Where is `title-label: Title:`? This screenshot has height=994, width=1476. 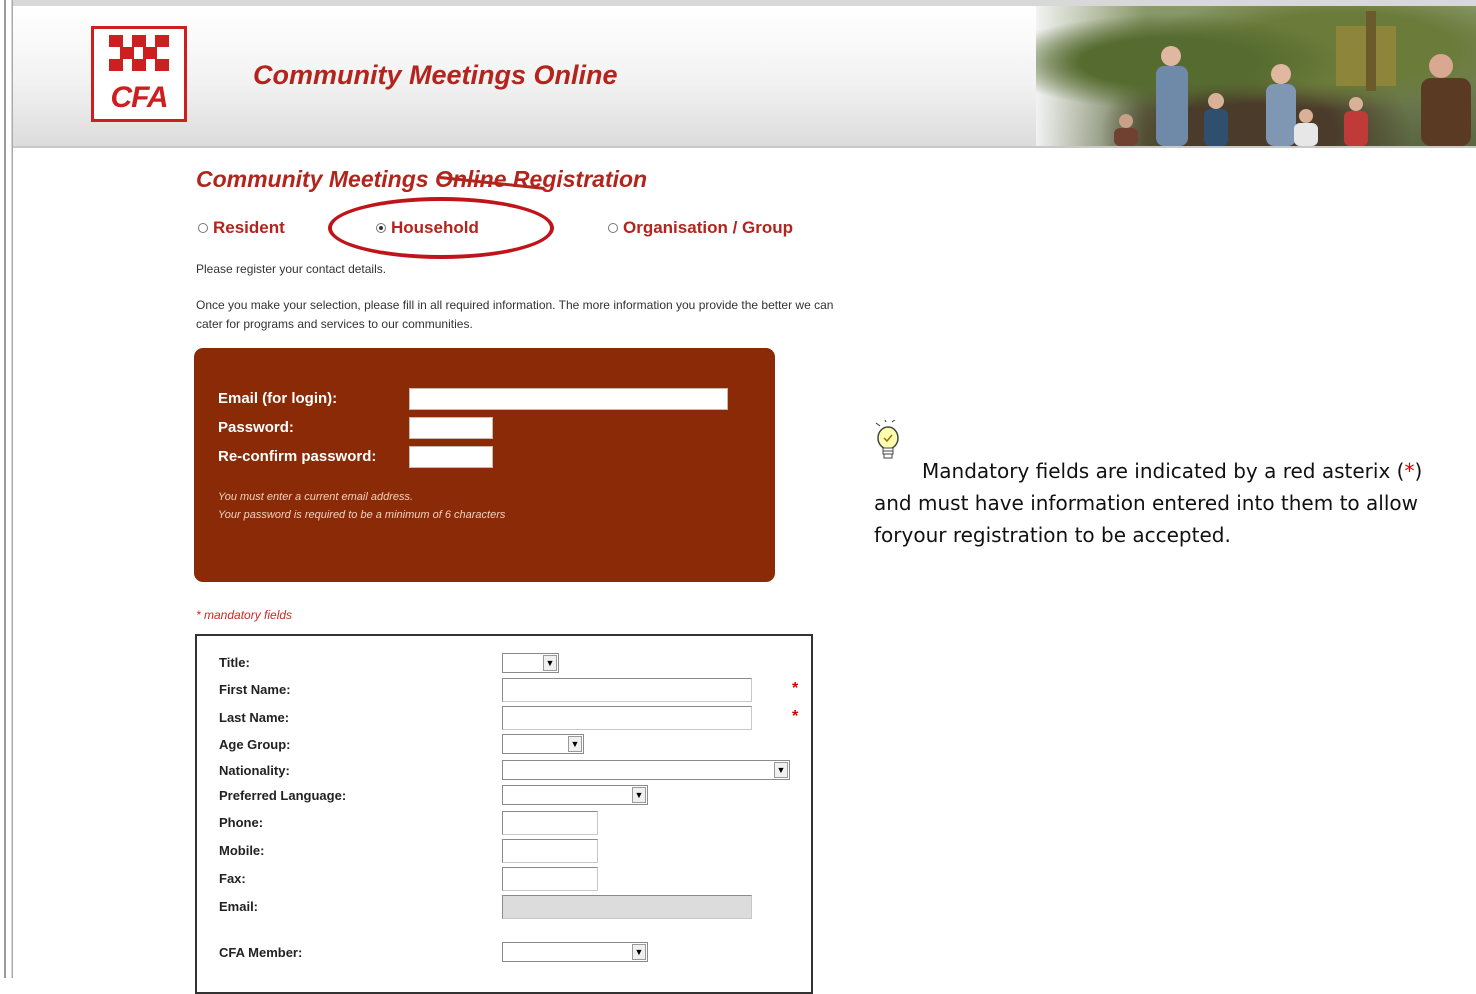 title-label: Title: is located at coordinates (234, 662).